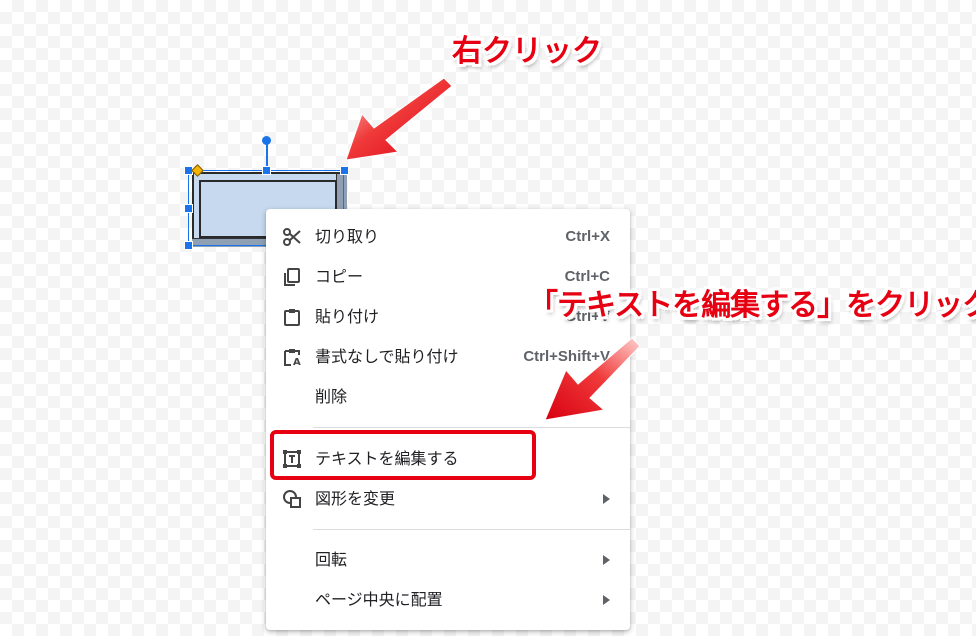 The height and width of the screenshot is (636, 976). Describe the element at coordinates (448, 499) in the screenshot. I see `menu-item-change-shape: 図形を変更` at that location.